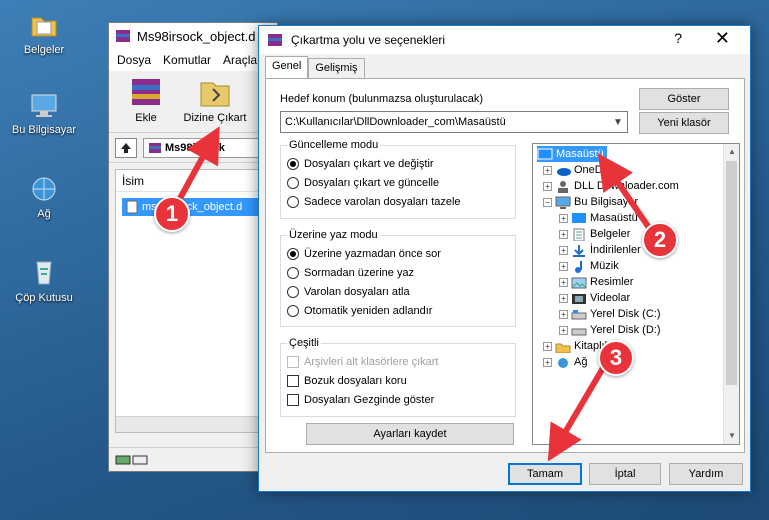  I want to click on tree-item-user: + DLL Downloader.com, so click(611, 186).